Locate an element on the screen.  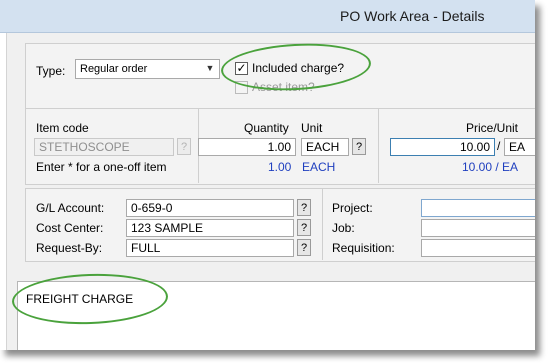
unit-label: Unit is located at coordinates (312, 128).